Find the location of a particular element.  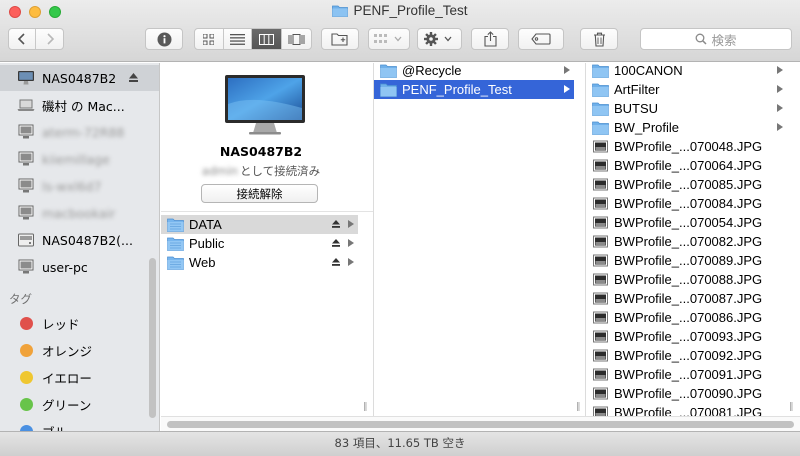

sidebar-item-ls-wxl: ls-wxl6d7 is located at coordinates (79, 186).